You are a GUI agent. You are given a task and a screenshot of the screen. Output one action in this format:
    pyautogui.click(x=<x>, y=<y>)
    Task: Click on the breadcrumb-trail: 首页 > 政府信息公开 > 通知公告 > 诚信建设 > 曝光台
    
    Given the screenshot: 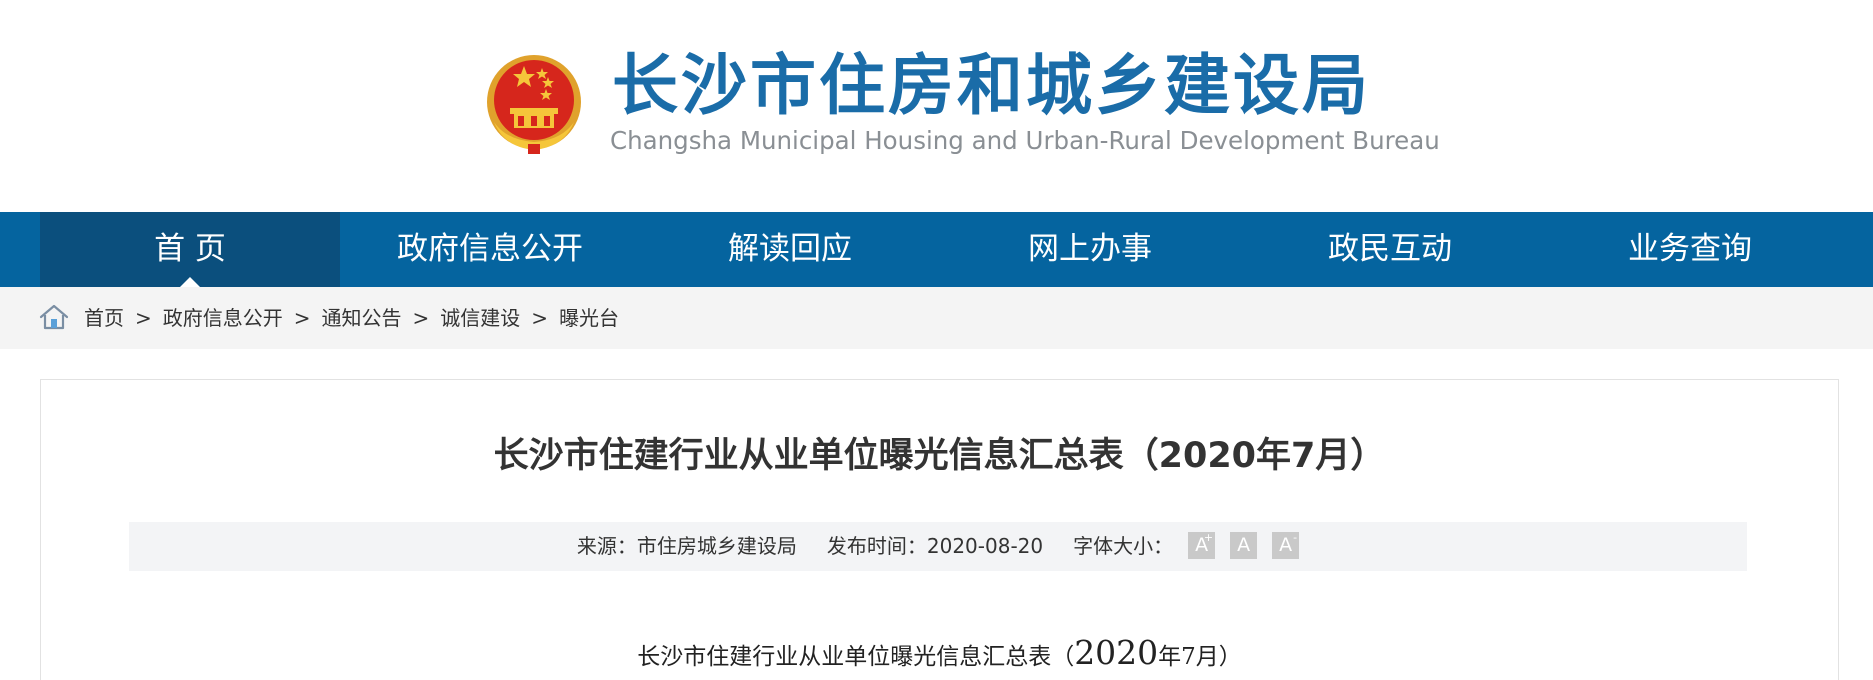 What is the action you would take?
    pyautogui.click(x=351, y=318)
    